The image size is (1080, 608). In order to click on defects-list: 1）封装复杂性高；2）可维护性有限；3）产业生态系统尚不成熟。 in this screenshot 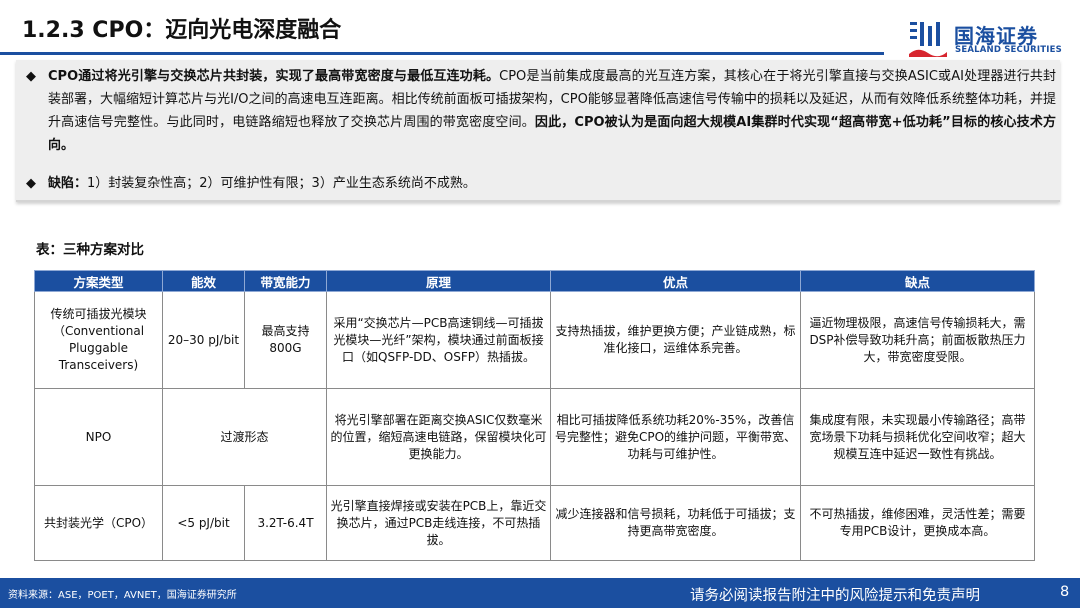, I will do `click(281, 183)`.